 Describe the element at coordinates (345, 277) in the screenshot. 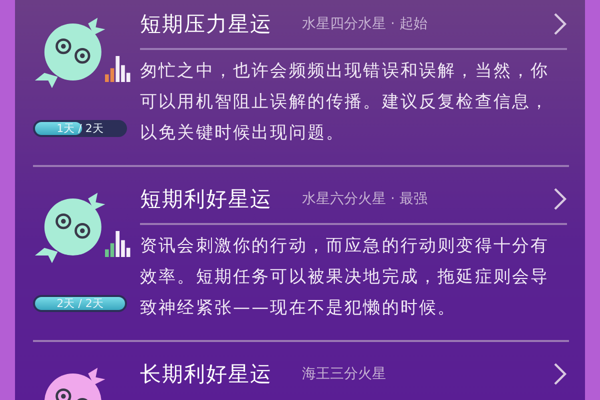

I see `item-description: 资讯会刺激你的行动，而应急的行动则变得十分有效率。短期任务可以被果决地完成，拖延症则会导致神经紧张——现在不是犯懒的时候。` at that location.